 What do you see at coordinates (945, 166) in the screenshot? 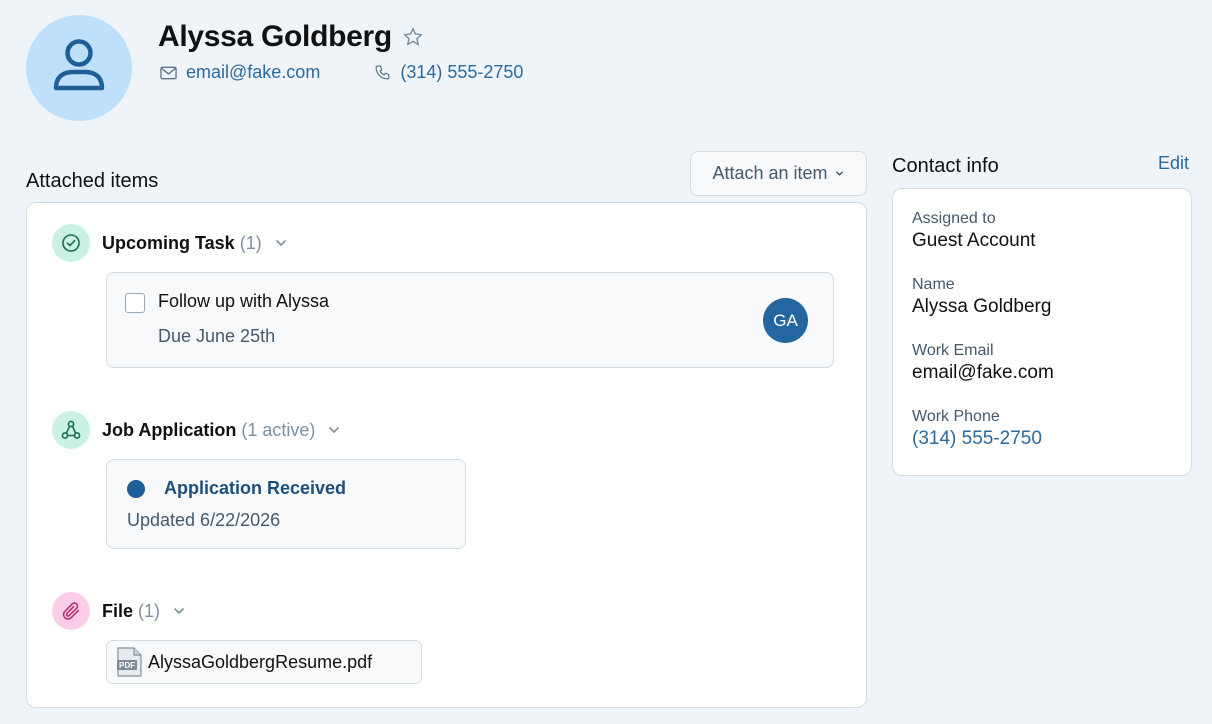
I see `contact-info-title: Contact info` at bounding box center [945, 166].